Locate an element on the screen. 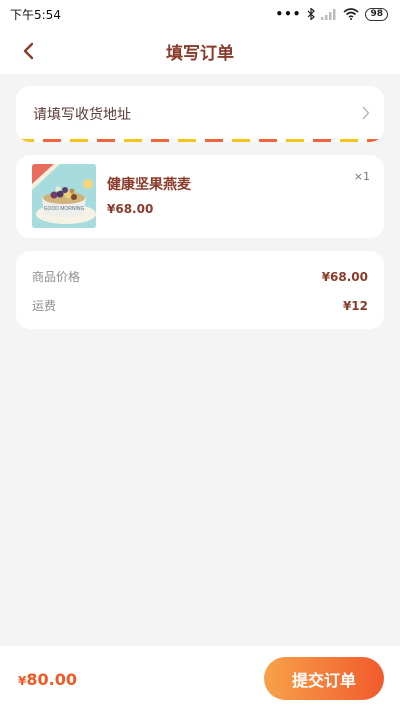 Image resolution: width=400 pixels, height=711 pixels. signal-icon is located at coordinates (328, 14).